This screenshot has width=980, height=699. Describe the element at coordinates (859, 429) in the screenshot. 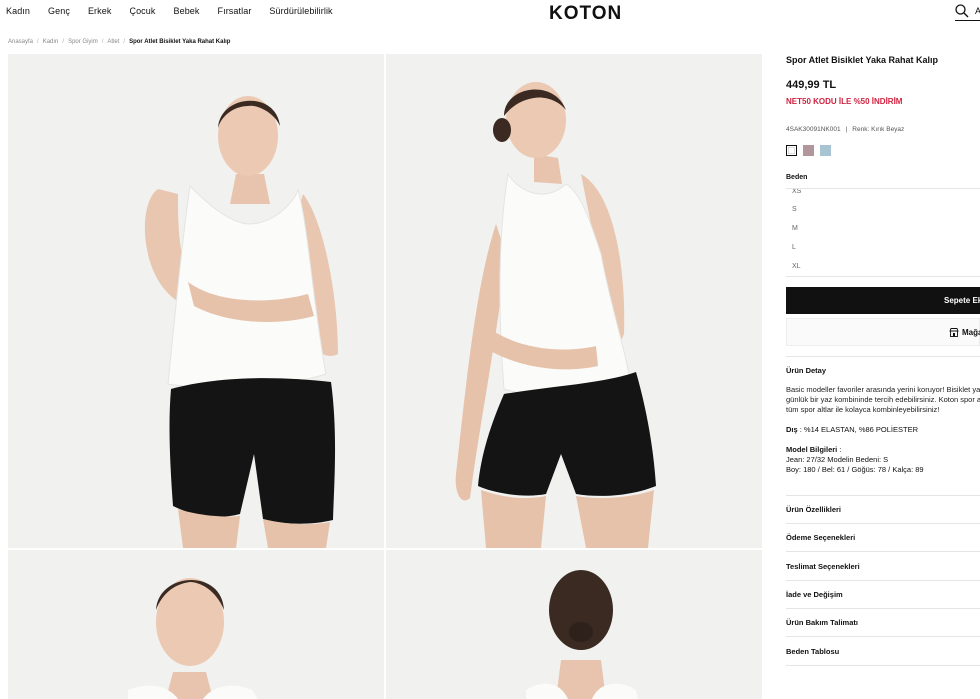

I see `material-value: : %14 ELASTAN, %86 POLİESTER` at that location.